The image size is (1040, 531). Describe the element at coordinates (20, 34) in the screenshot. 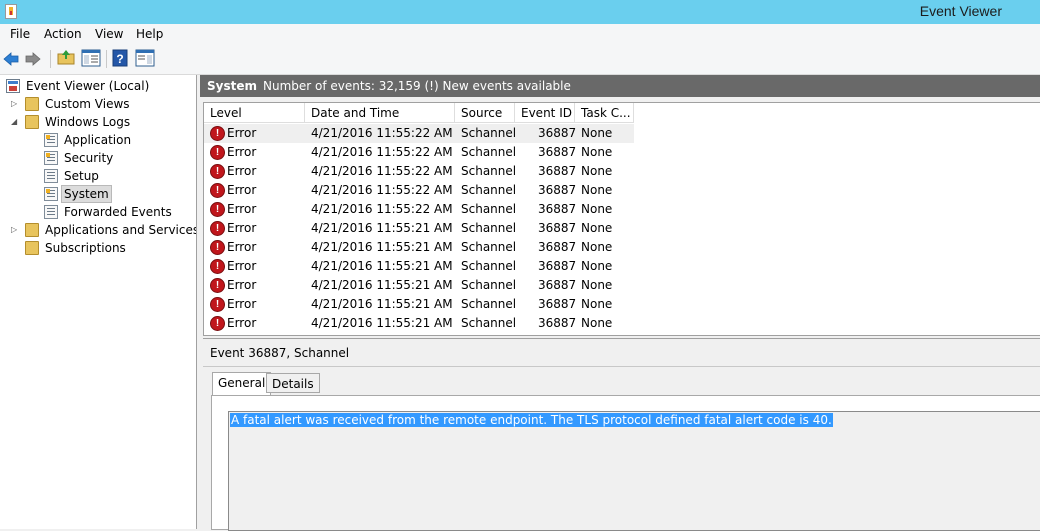

I see `menu-file: File` at that location.